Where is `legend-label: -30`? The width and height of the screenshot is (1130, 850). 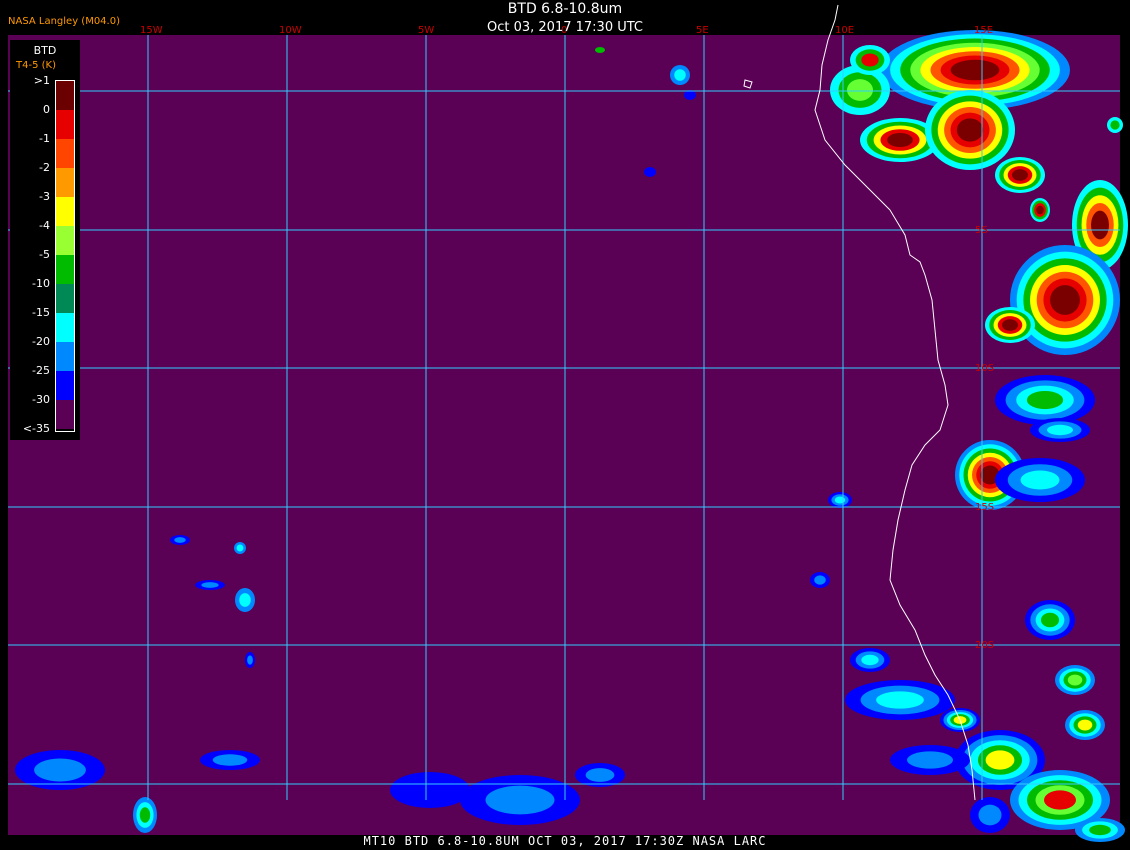
legend-label: -30 is located at coordinates (41, 399).